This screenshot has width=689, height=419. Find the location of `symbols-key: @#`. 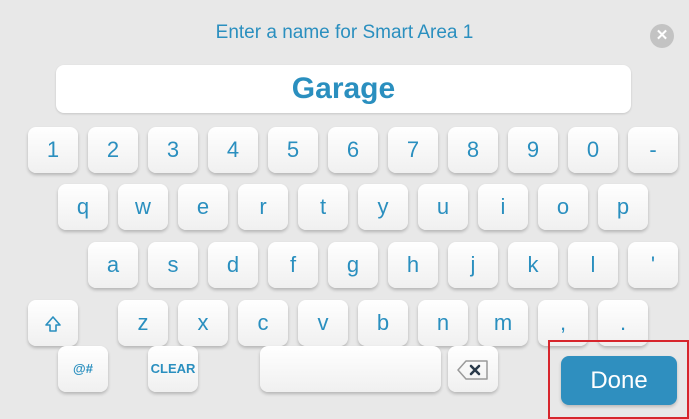

symbols-key: @# is located at coordinates (83, 369).